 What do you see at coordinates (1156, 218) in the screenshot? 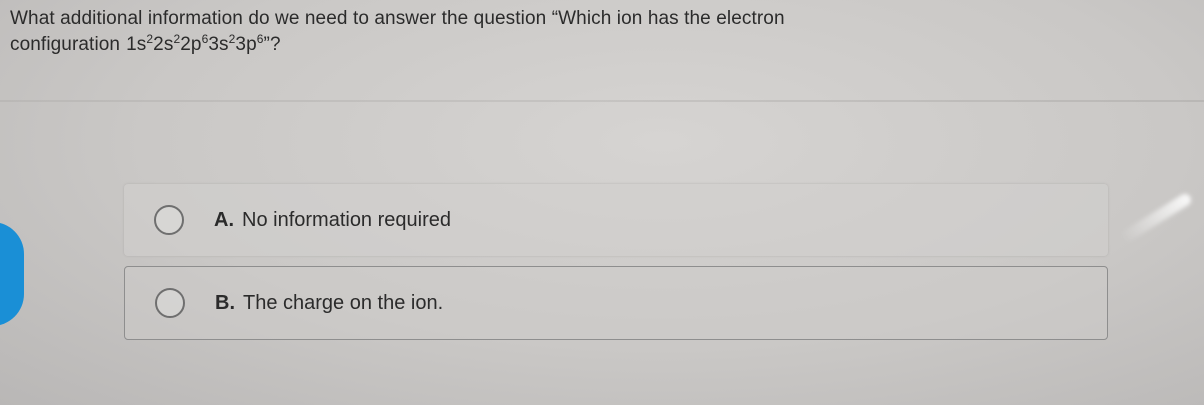
I see `screen-glare` at bounding box center [1156, 218].